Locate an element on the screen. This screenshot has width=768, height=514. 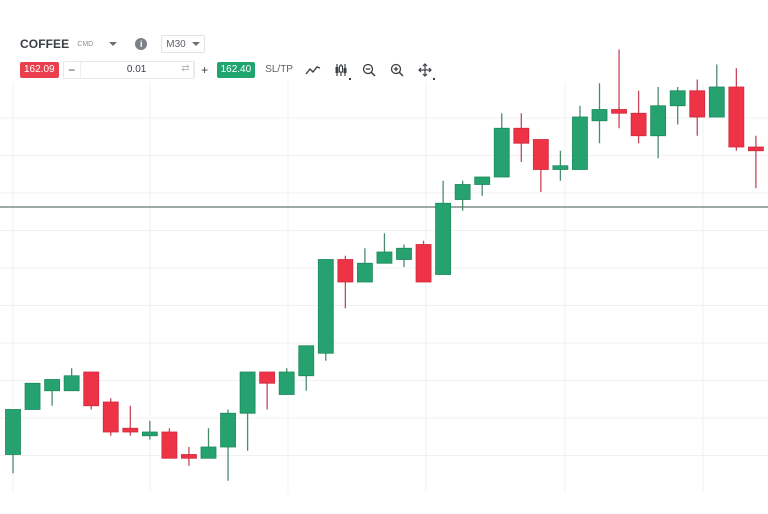
timeframe-select: M30 is located at coordinates (183, 44).